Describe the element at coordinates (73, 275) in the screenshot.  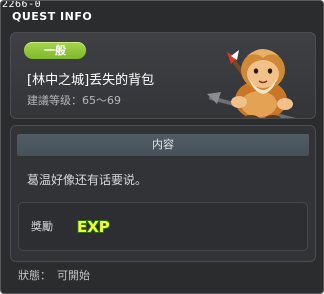
I see `status-value: 可開始` at that location.